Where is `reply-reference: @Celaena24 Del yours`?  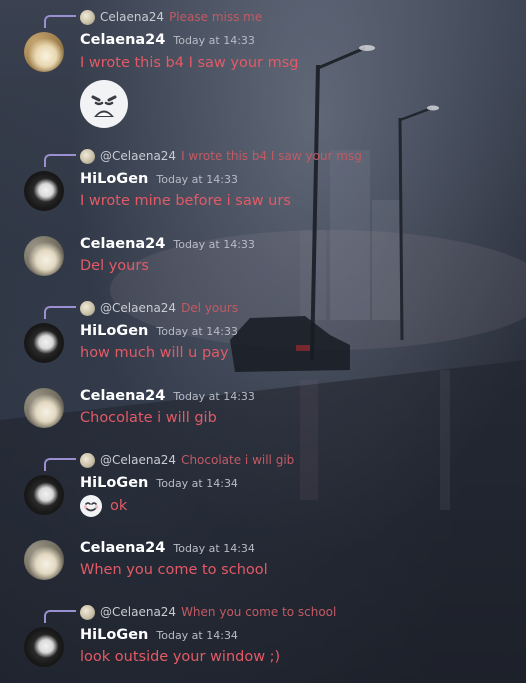 reply-reference: @Celaena24 Del yours is located at coordinates (159, 308).